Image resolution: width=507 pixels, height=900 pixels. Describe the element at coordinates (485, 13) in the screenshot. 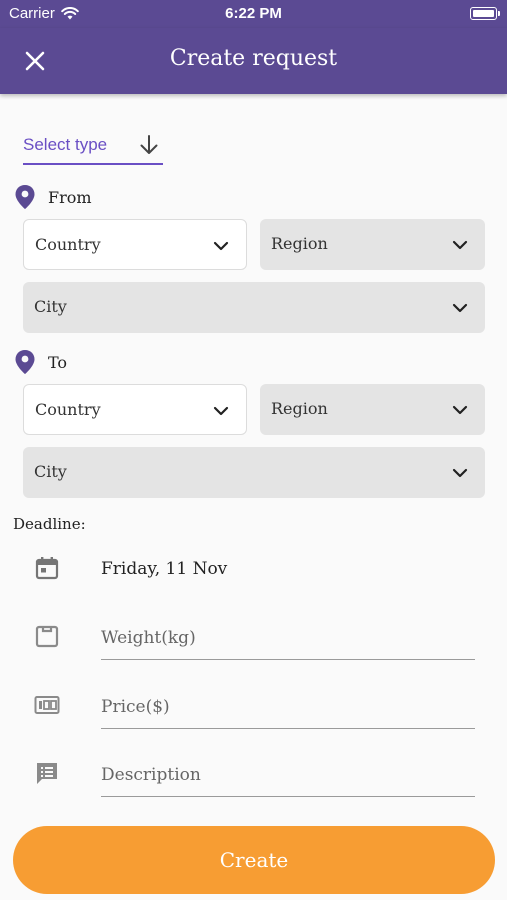

I see `battery-icon` at that location.